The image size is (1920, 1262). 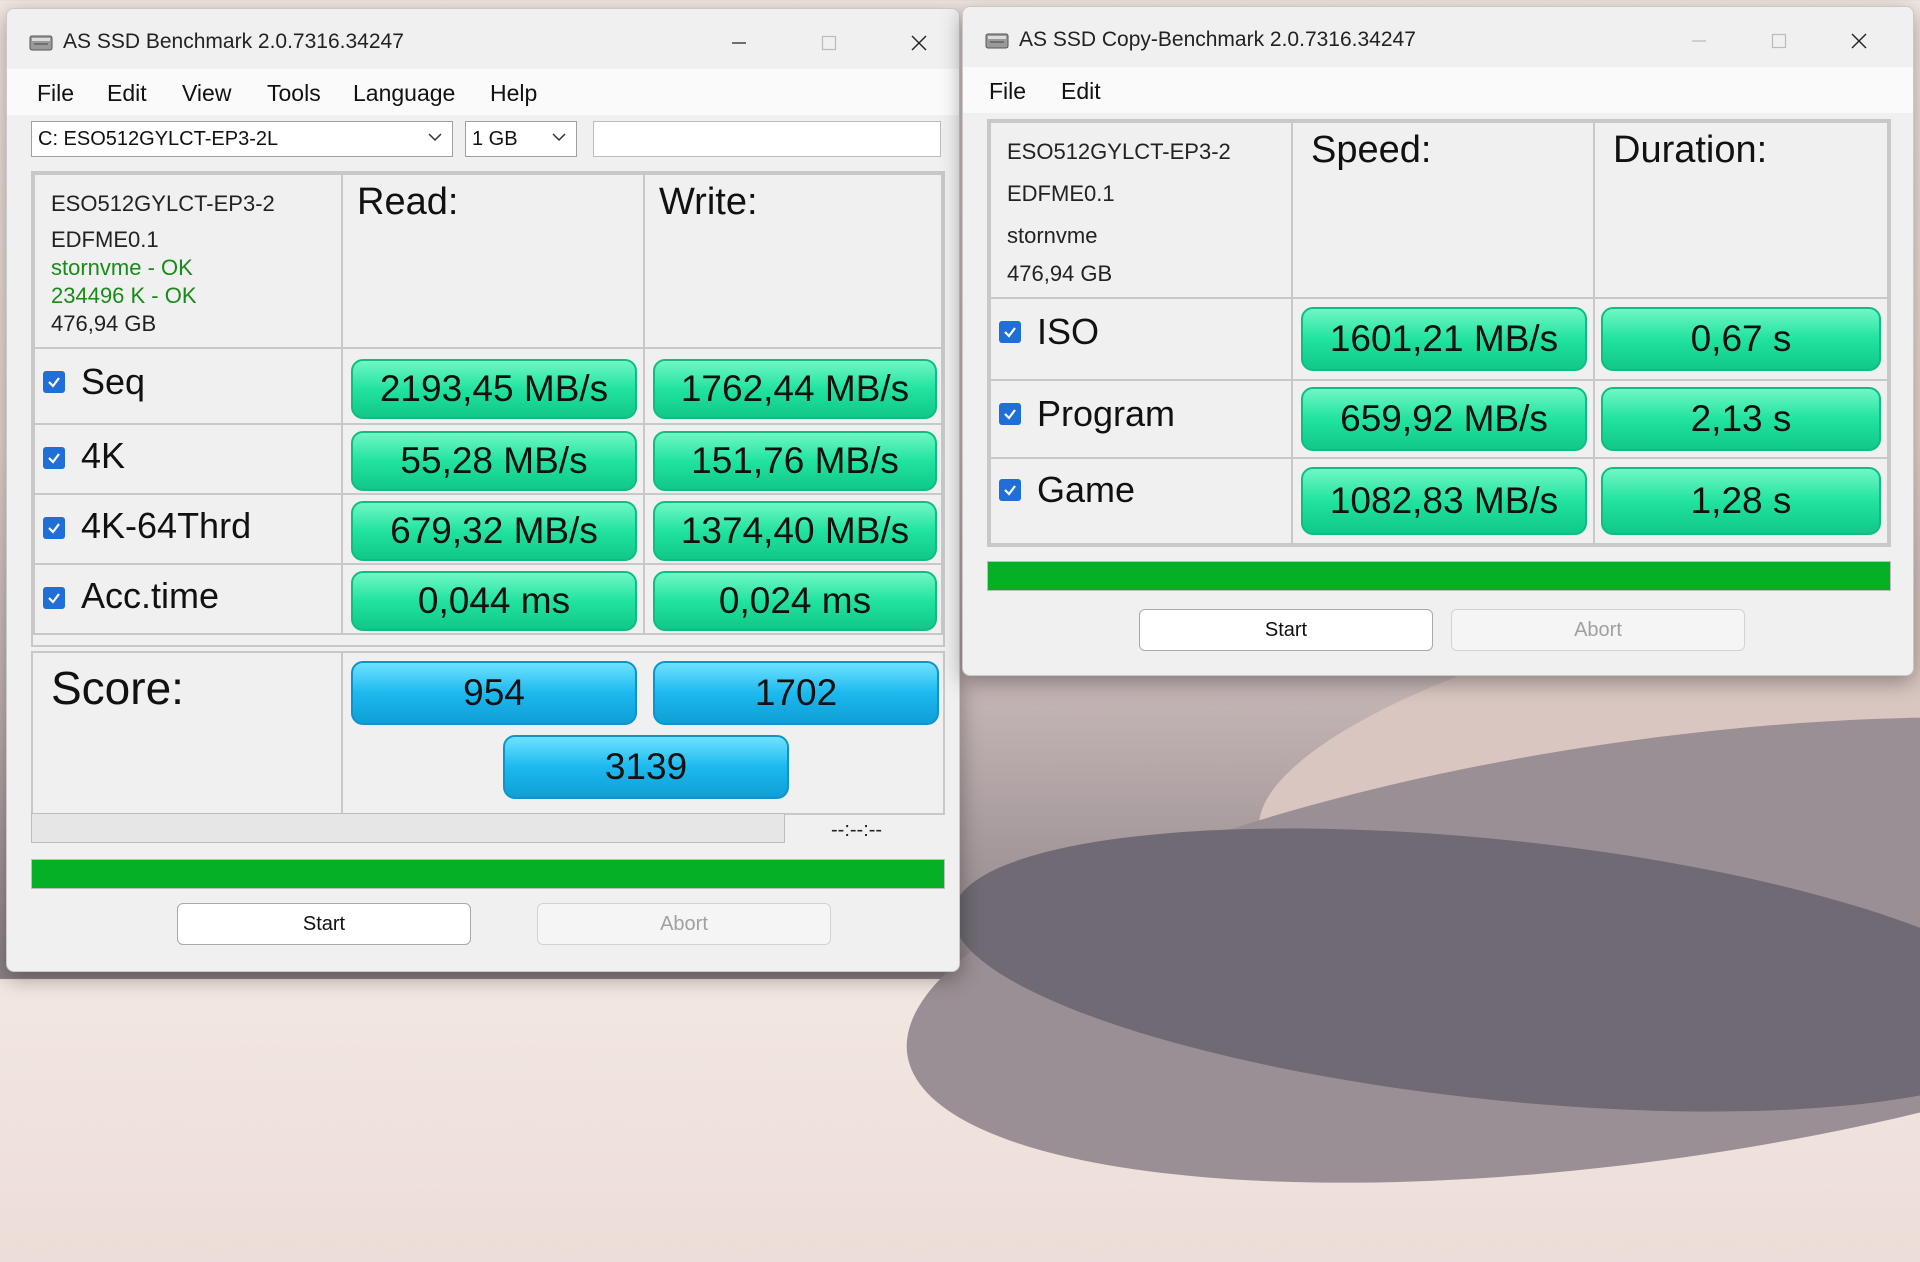 What do you see at coordinates (206, 93) in the screenshot?
I see `menu-view: View` at bounding box center [206, 93].